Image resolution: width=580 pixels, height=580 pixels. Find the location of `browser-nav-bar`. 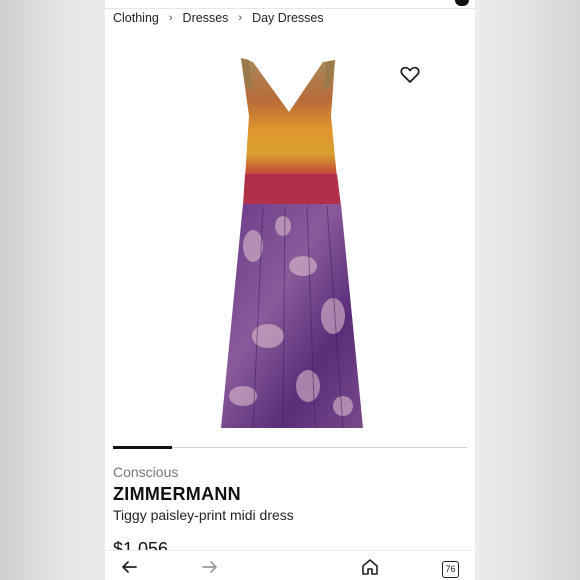

browser-nav-bar is located at coordinates (290, 565).